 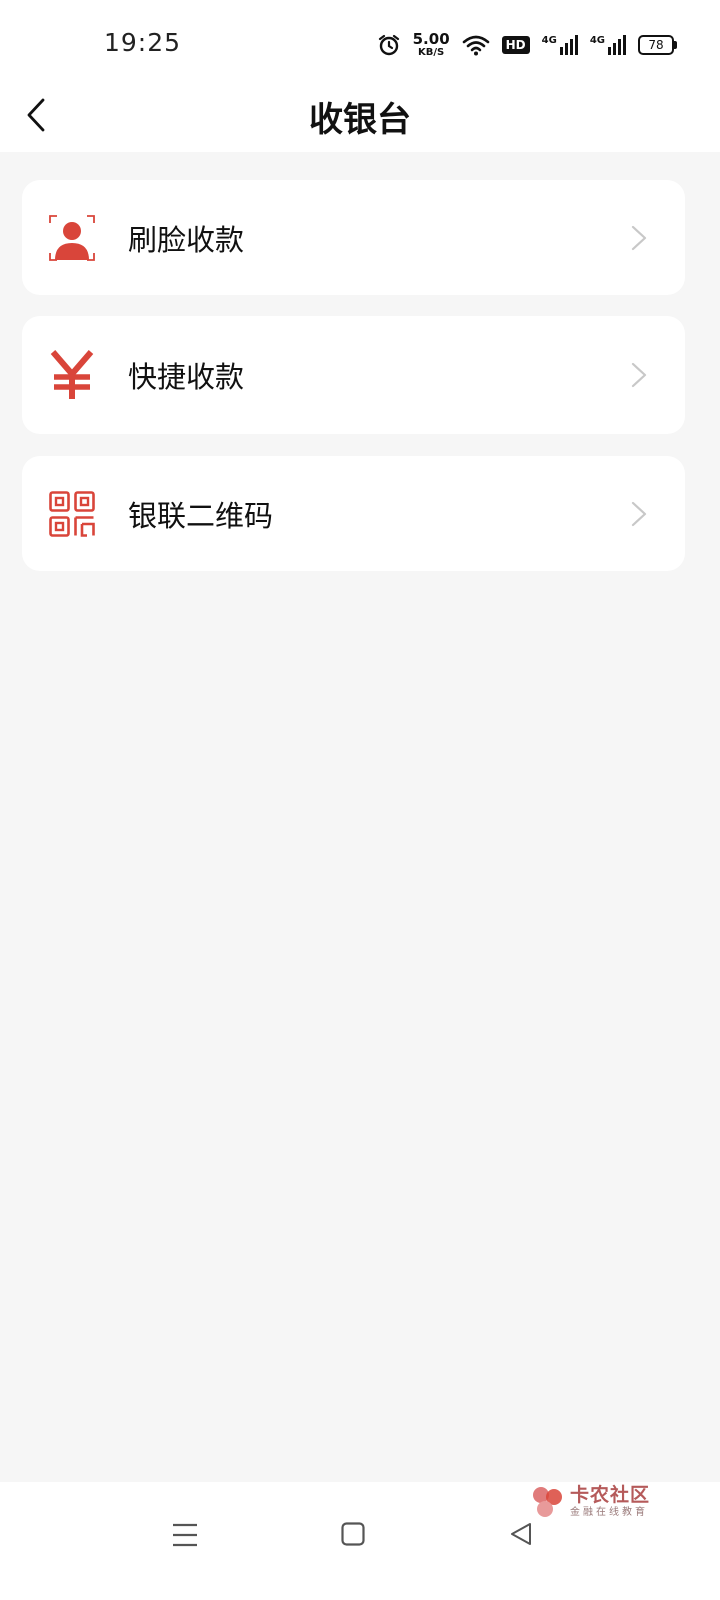 What do you see at coordinates (353, 1534) in the screenshot?
I see `home-icon` at bounding box center [353, 1534].